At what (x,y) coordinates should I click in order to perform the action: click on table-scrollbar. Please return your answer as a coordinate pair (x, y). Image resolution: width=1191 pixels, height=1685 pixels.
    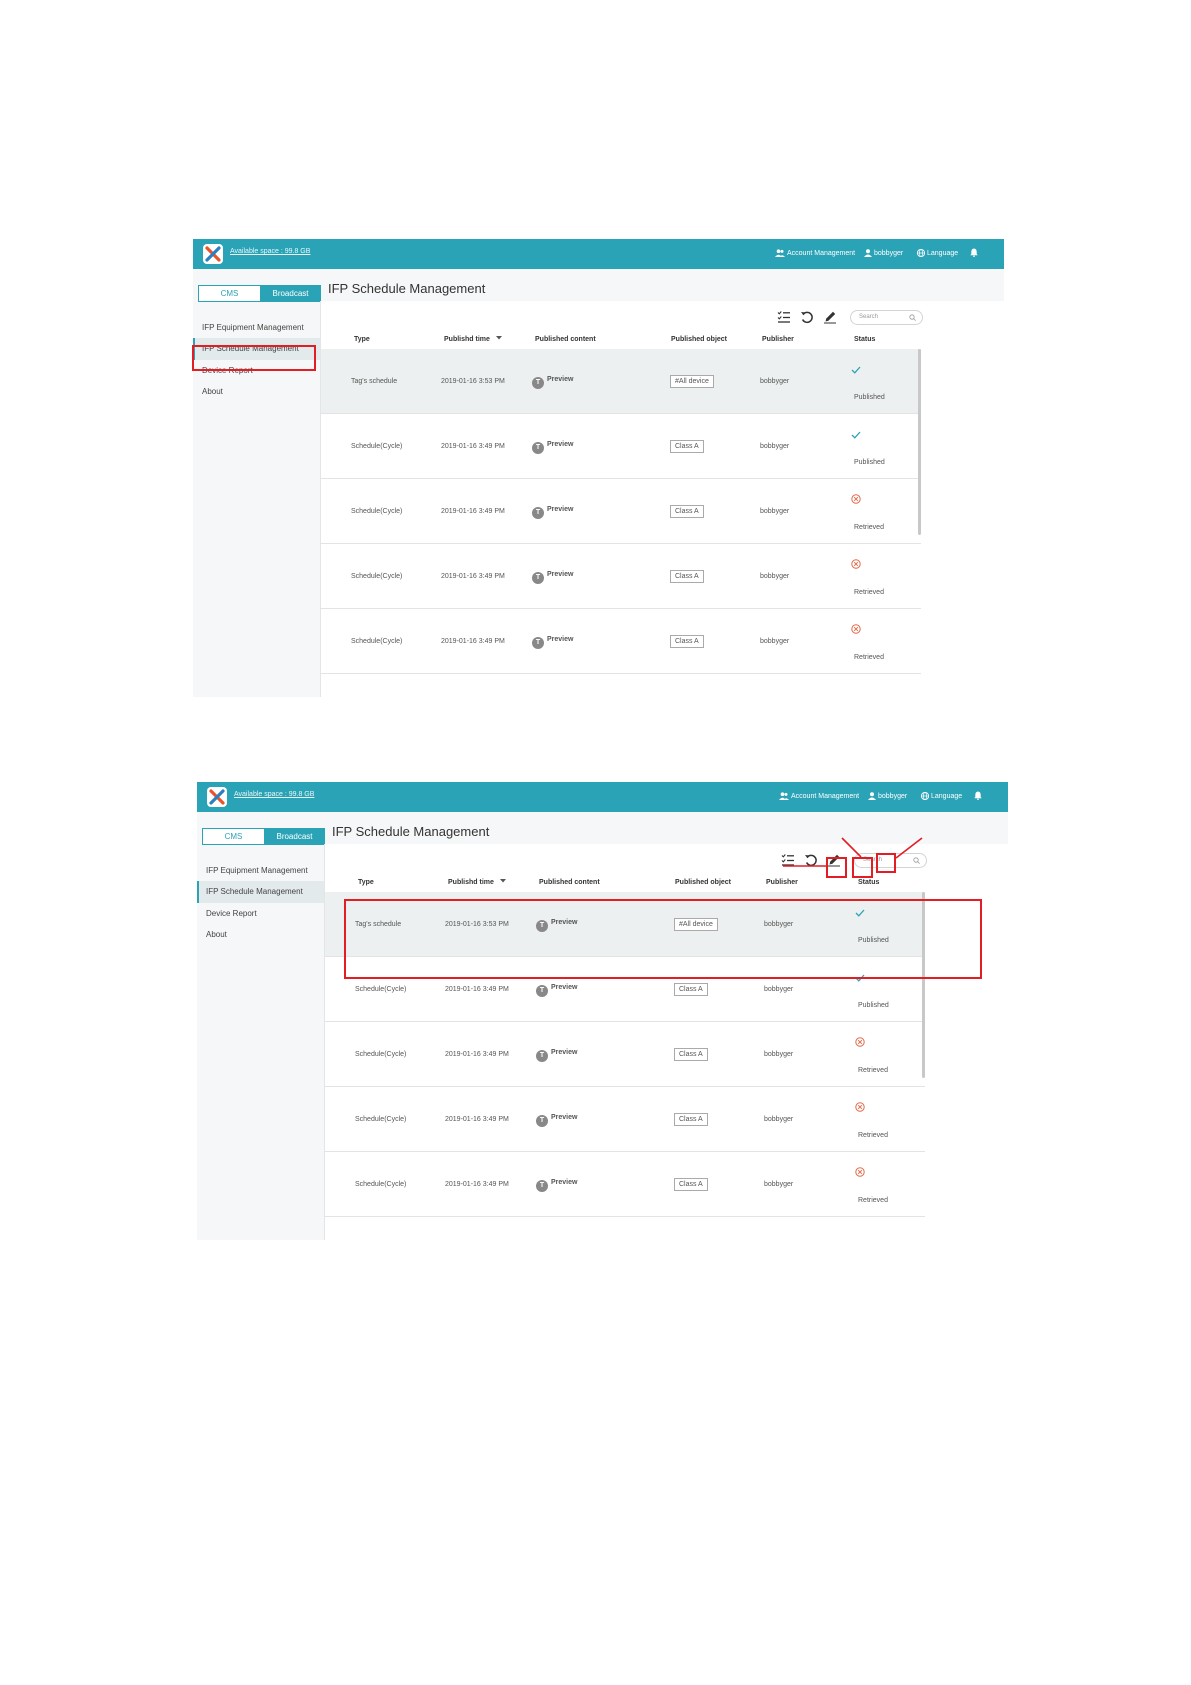
    Looking at the image, I should click on (919, 442).